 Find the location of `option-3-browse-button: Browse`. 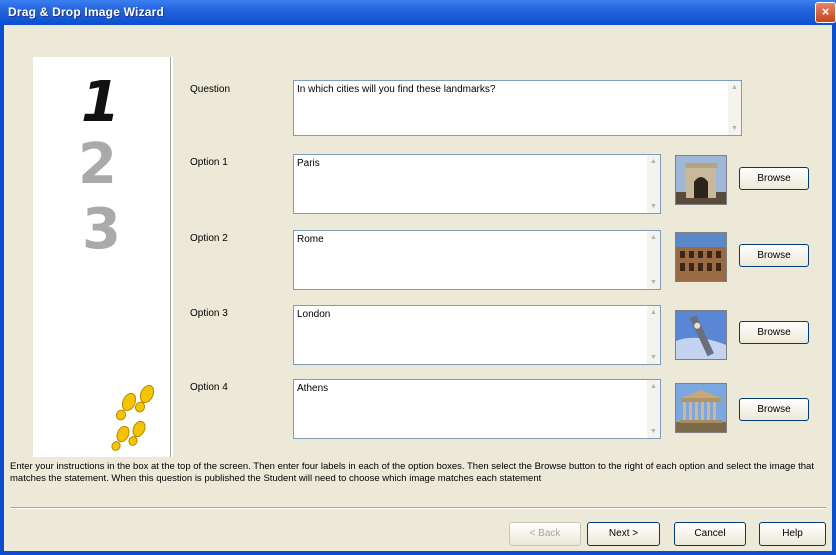

option-3-browse-button: Browse is located at coordinates (774, 332).